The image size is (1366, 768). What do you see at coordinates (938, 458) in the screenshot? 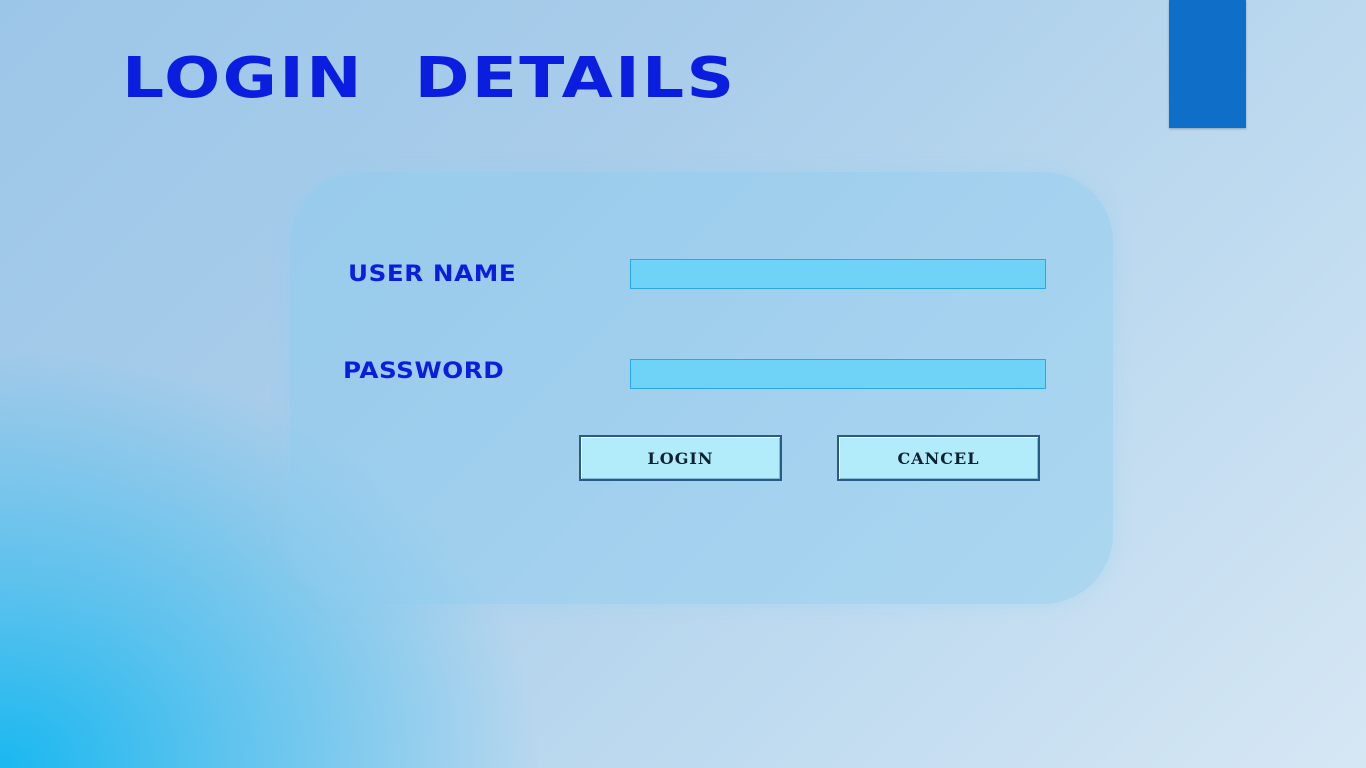
I see `cancel-button: CANCEL` at bounding box center [938, 458].